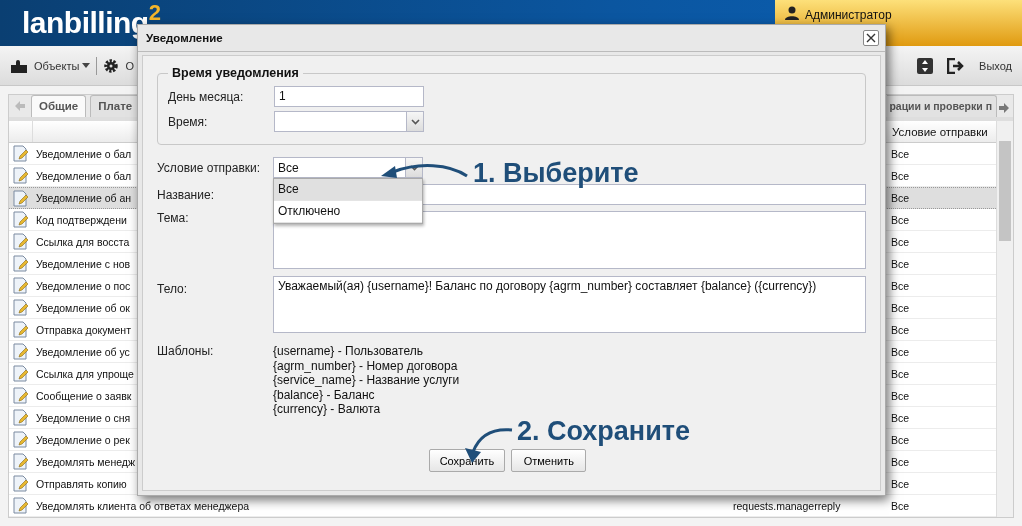 This screenshot has height=526, width=1022. What do you see at coordinates (82, 307) in the screenshot?
I see `table-cell-text: Уведомление об ок` at bounding box center [82, 307].